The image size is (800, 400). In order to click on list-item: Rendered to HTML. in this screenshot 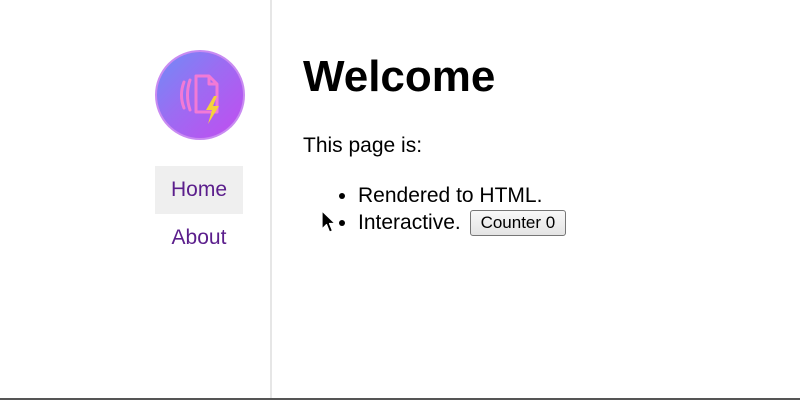, I will do `click(462, 195)`.